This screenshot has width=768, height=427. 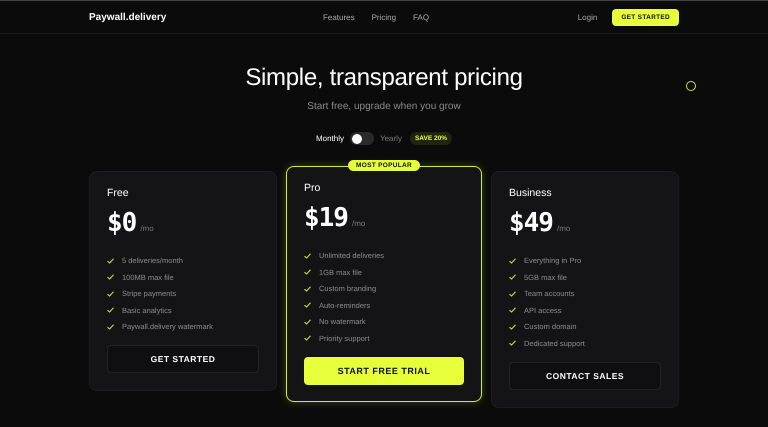 I want to click on plan-price: $0, so click(x=121, y=223).